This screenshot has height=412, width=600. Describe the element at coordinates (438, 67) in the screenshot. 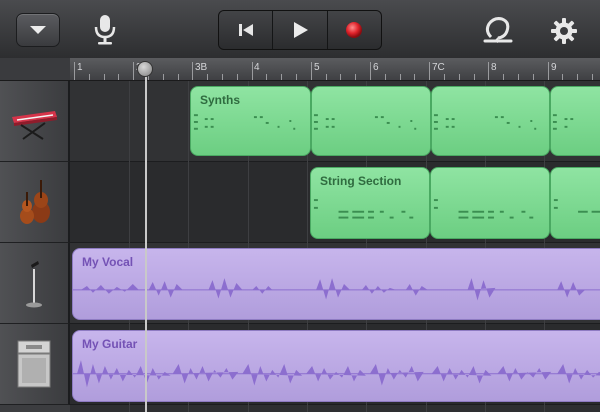

I see `bar-label: 7C` at that location.